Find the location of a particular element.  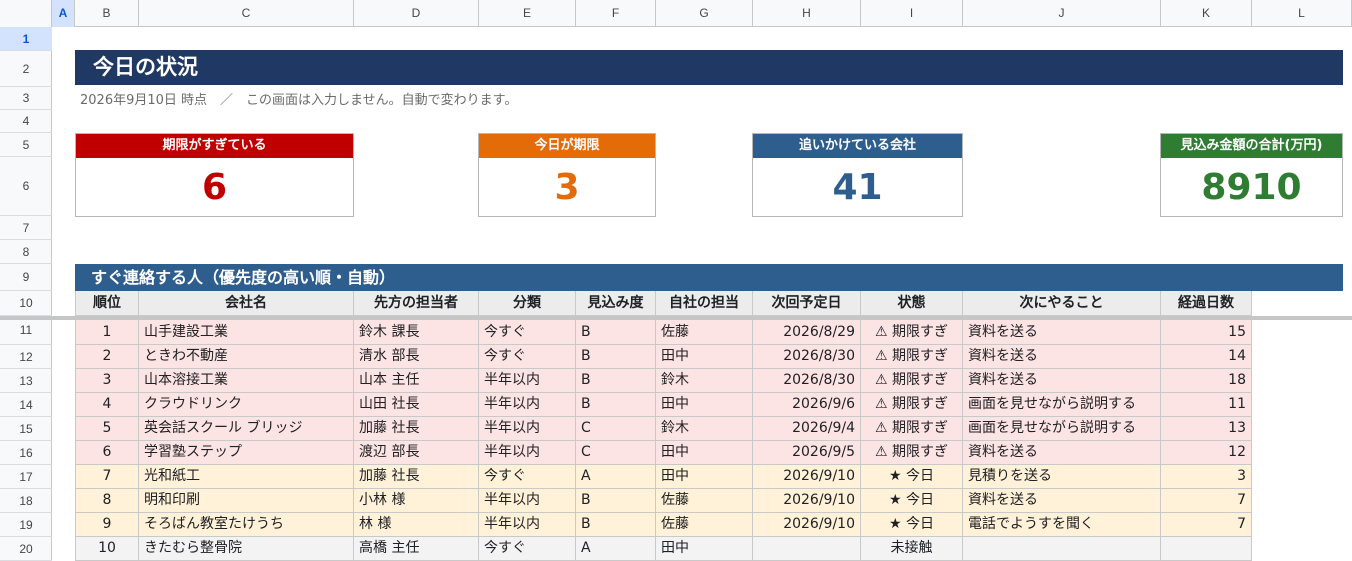

column-header-cell: 状態 is located at coordinates (912, 303).